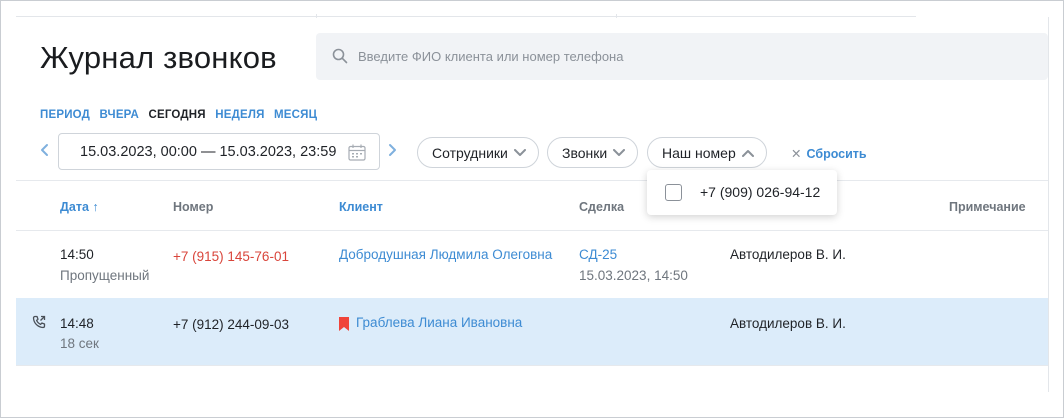 Image resolution: width=1064 pixels, height=418 pixels. I want to click on call-time: 14:48, so click(77, 323).